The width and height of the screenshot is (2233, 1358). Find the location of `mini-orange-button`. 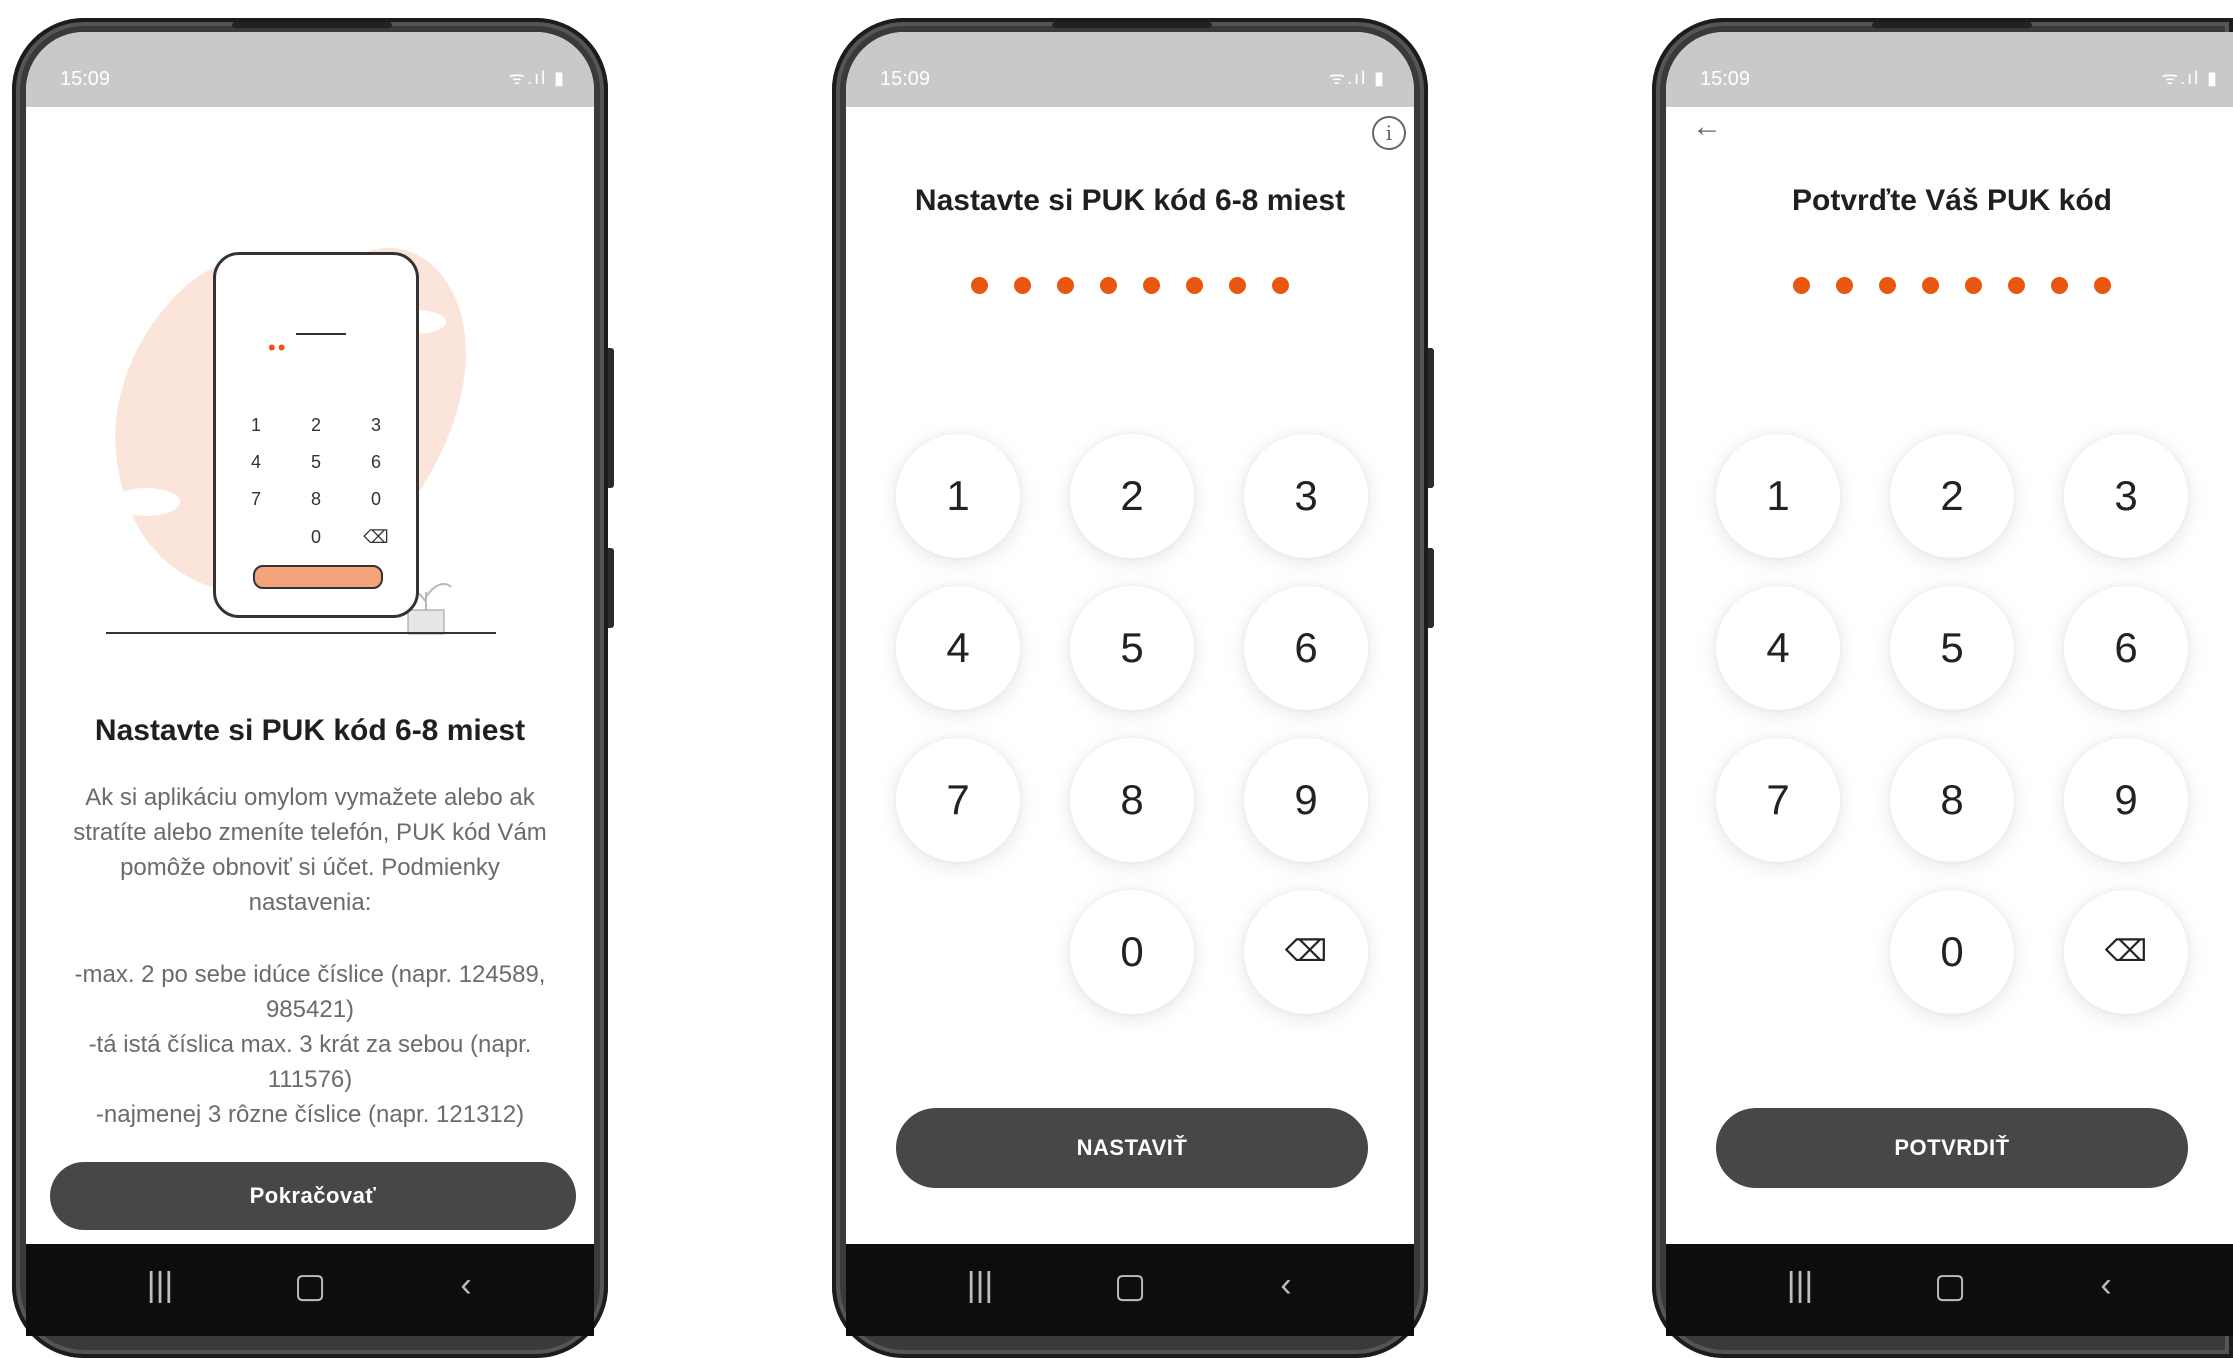

mini-orange-button is located at coordinates (318, 577).